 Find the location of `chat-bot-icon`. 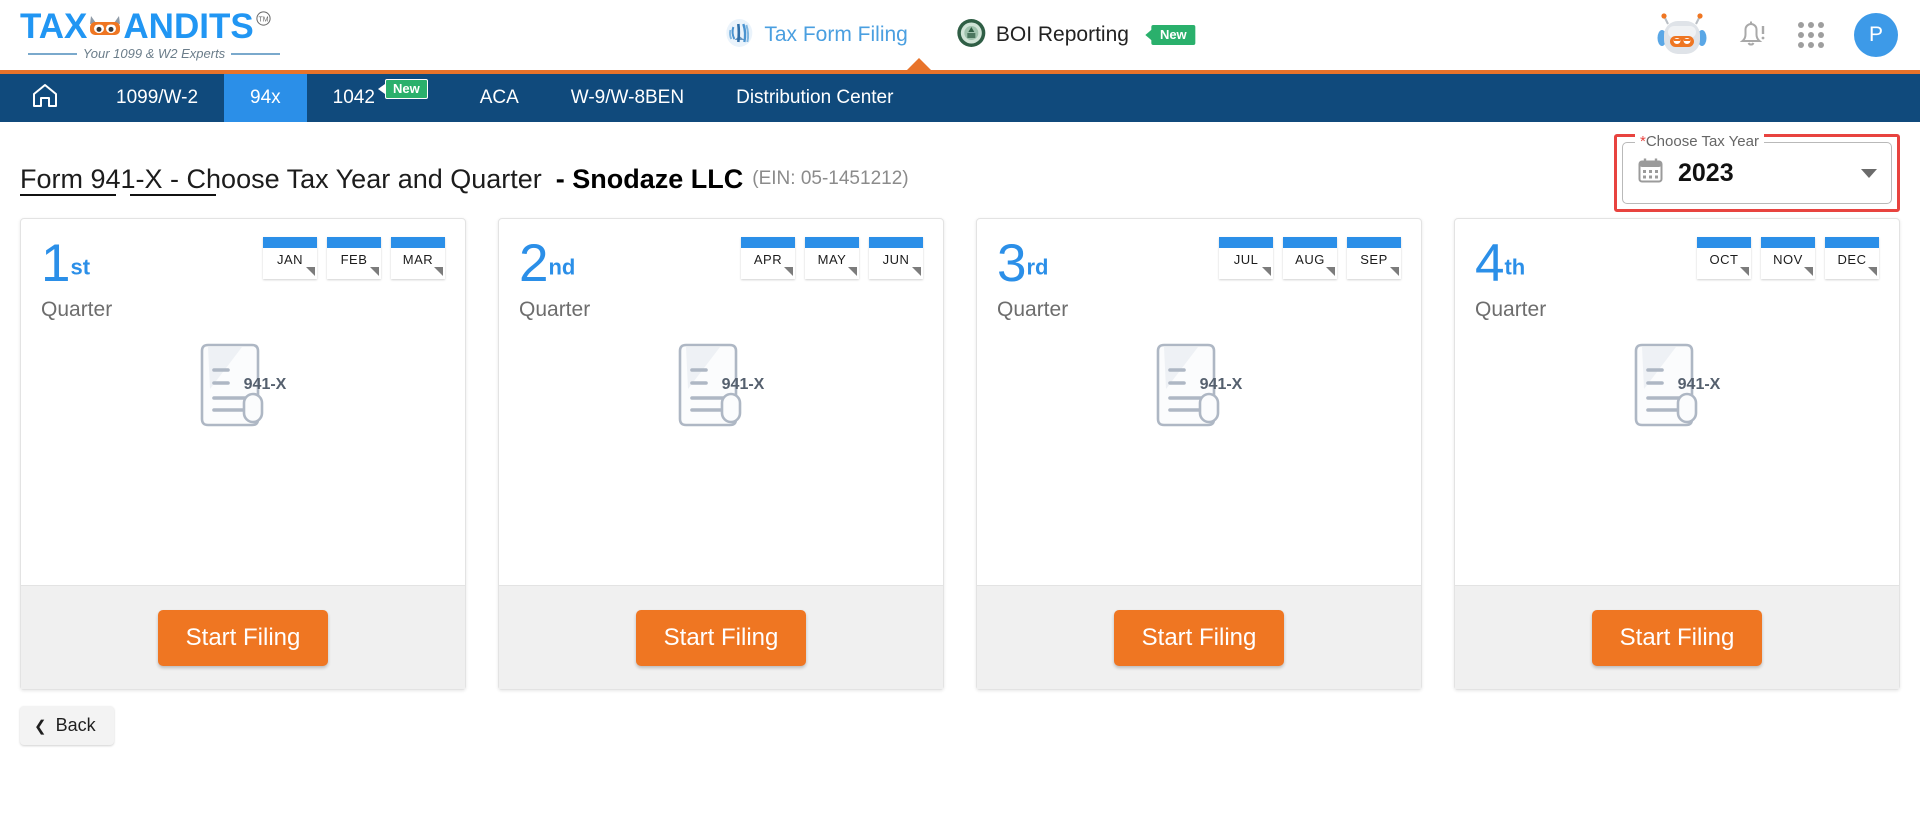

chat-bot-icon is located at coordinates (1682, 35).